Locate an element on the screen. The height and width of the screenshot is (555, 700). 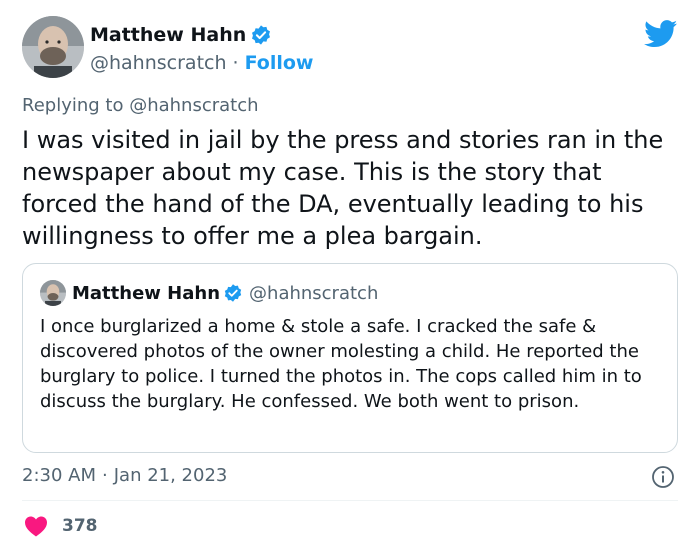
like-count: 378 is located at coordinates (80, 526).